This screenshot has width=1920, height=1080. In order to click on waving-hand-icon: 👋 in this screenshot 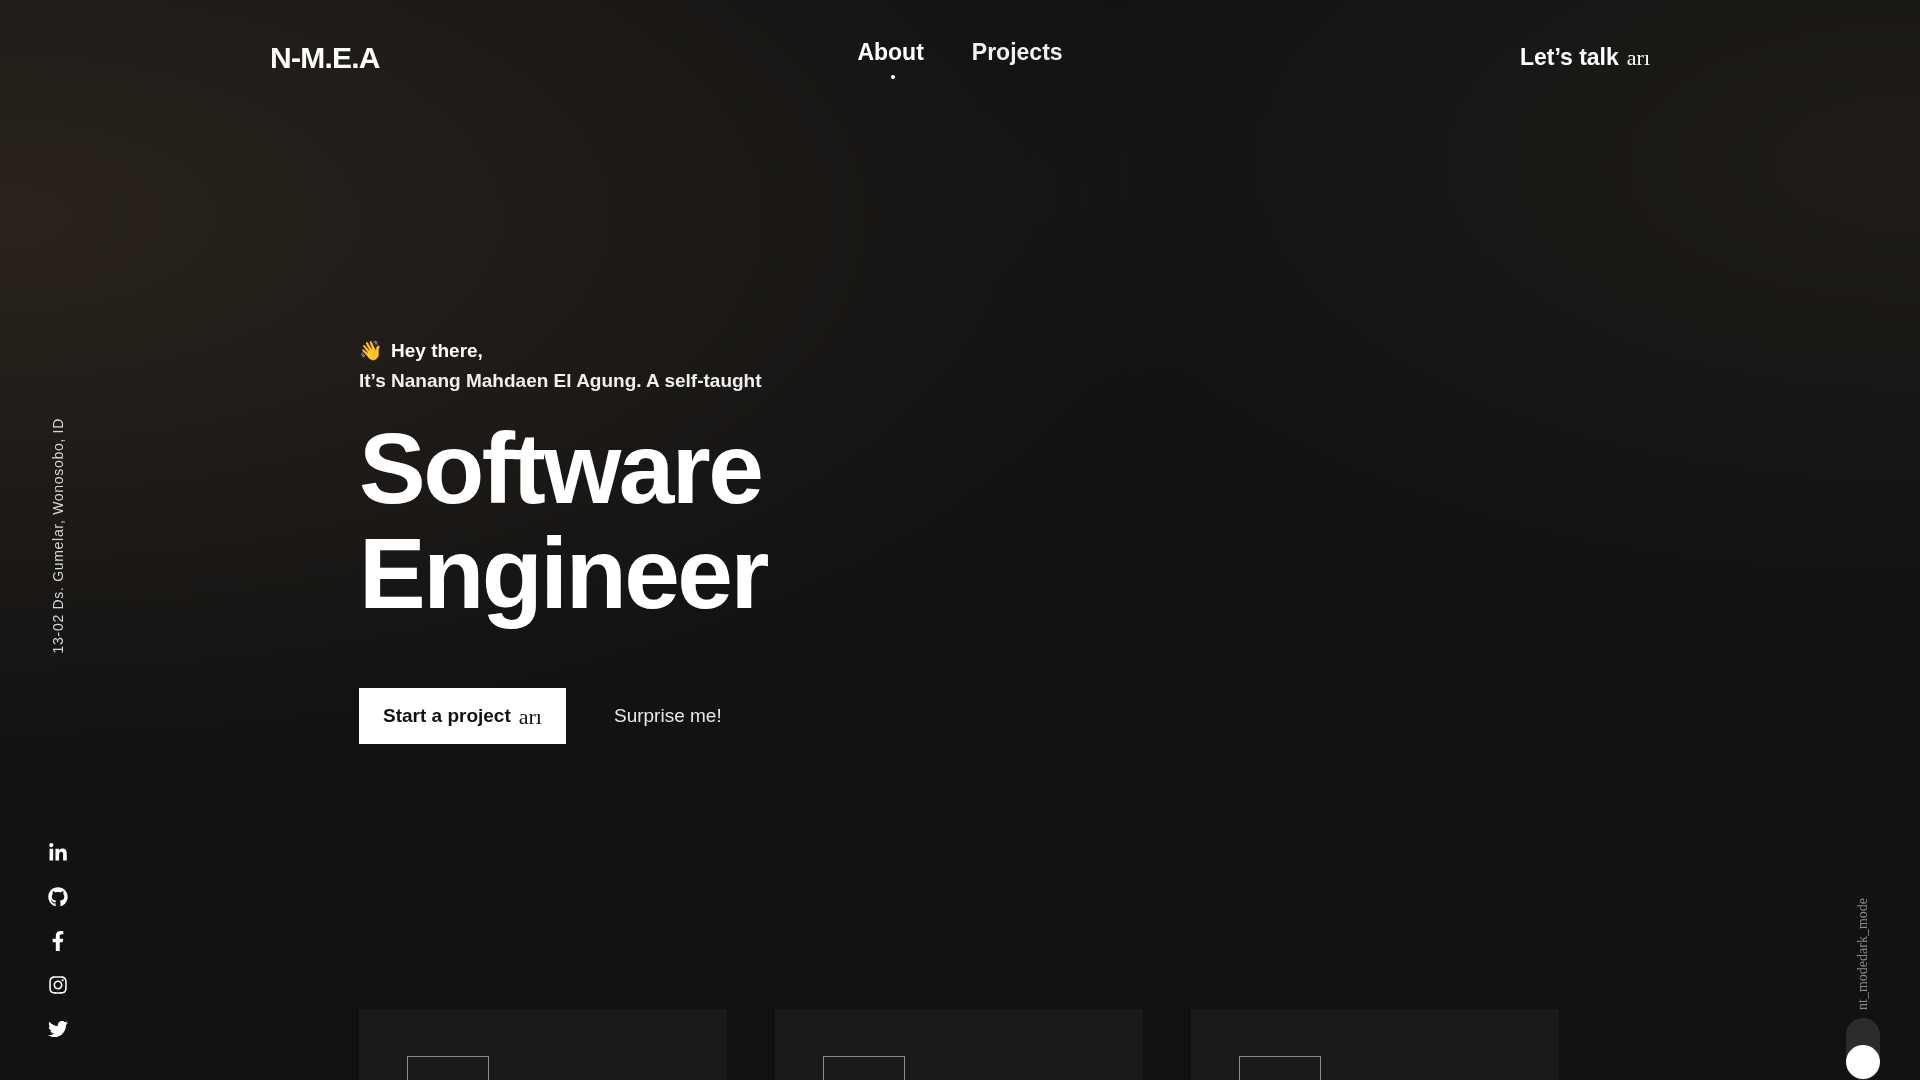, I will do `click(371, 351)`.